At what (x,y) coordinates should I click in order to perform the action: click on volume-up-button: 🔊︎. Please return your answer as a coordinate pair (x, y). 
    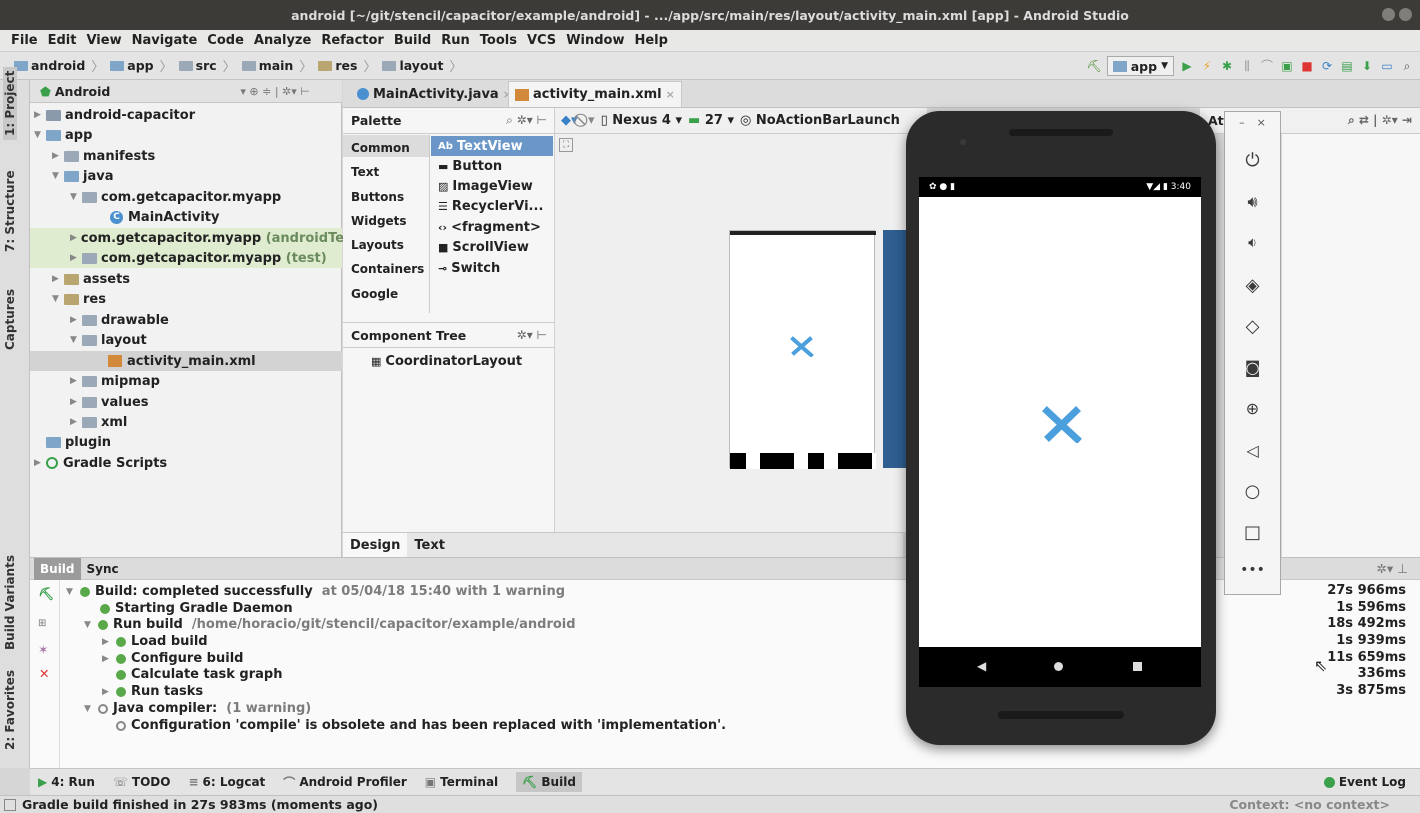
    Looking at the image, I should click on (1252, 202).